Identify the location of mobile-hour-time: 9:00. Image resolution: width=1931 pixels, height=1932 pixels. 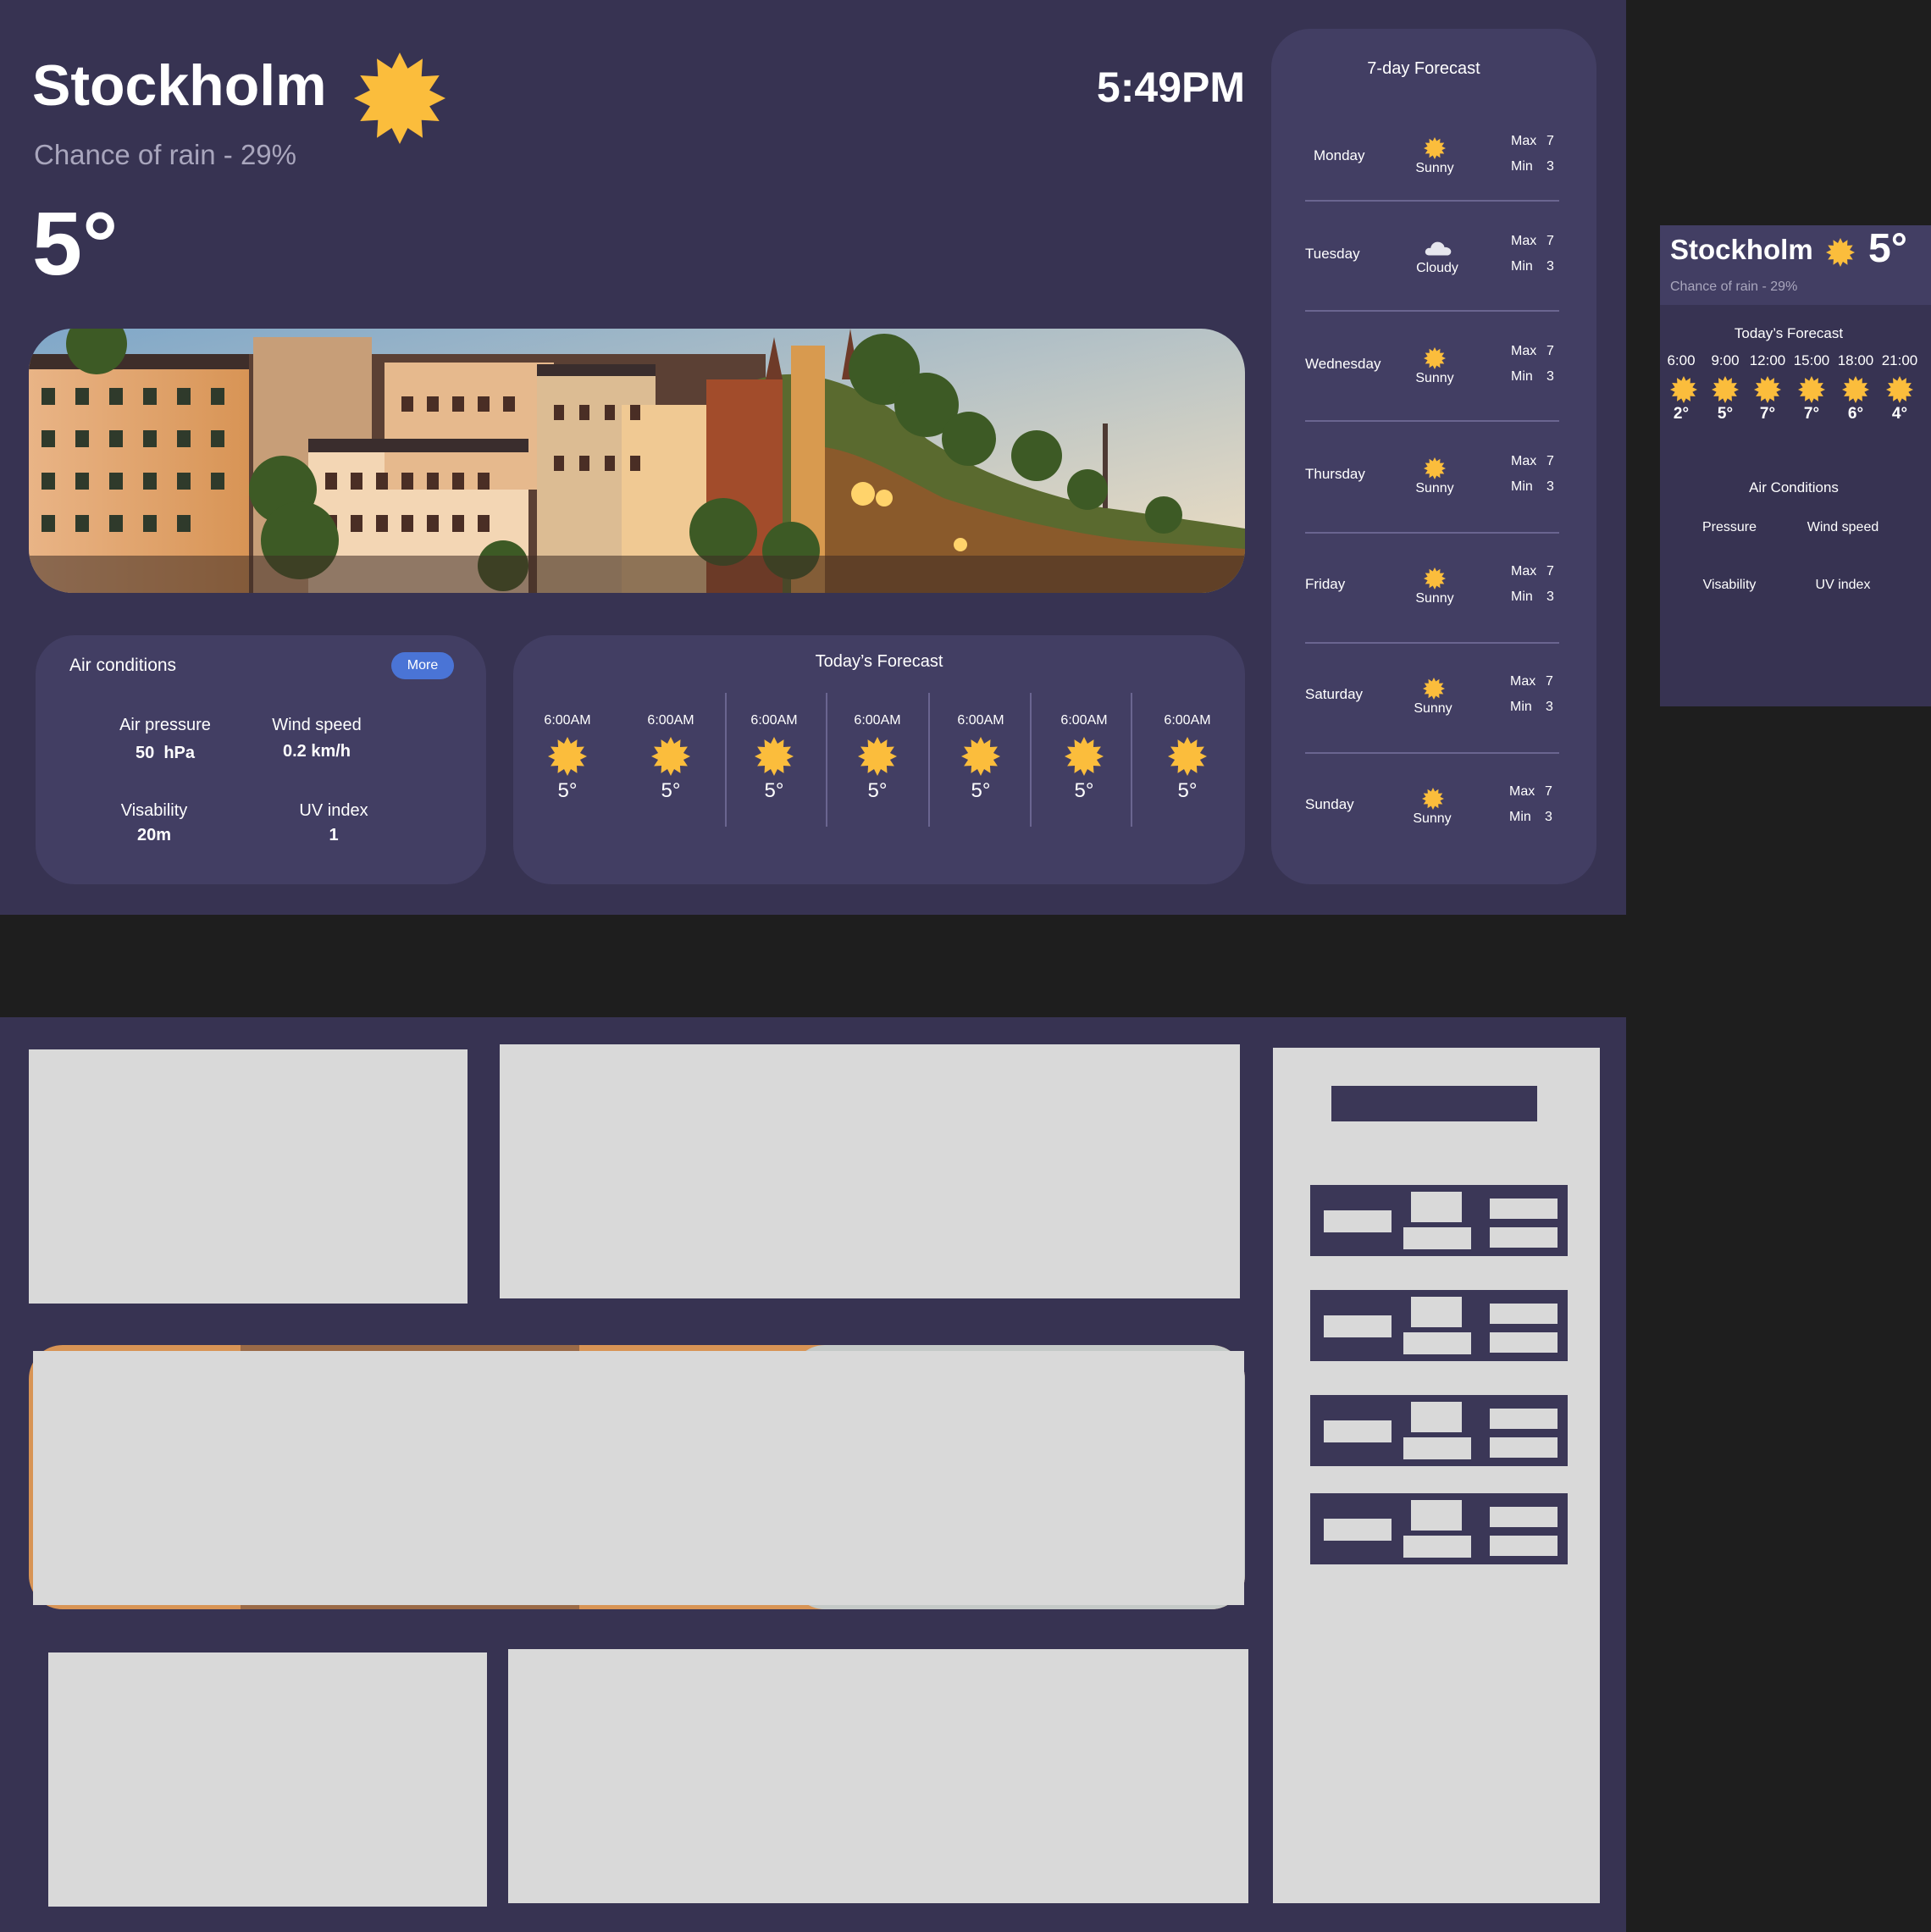
(1725, 360).